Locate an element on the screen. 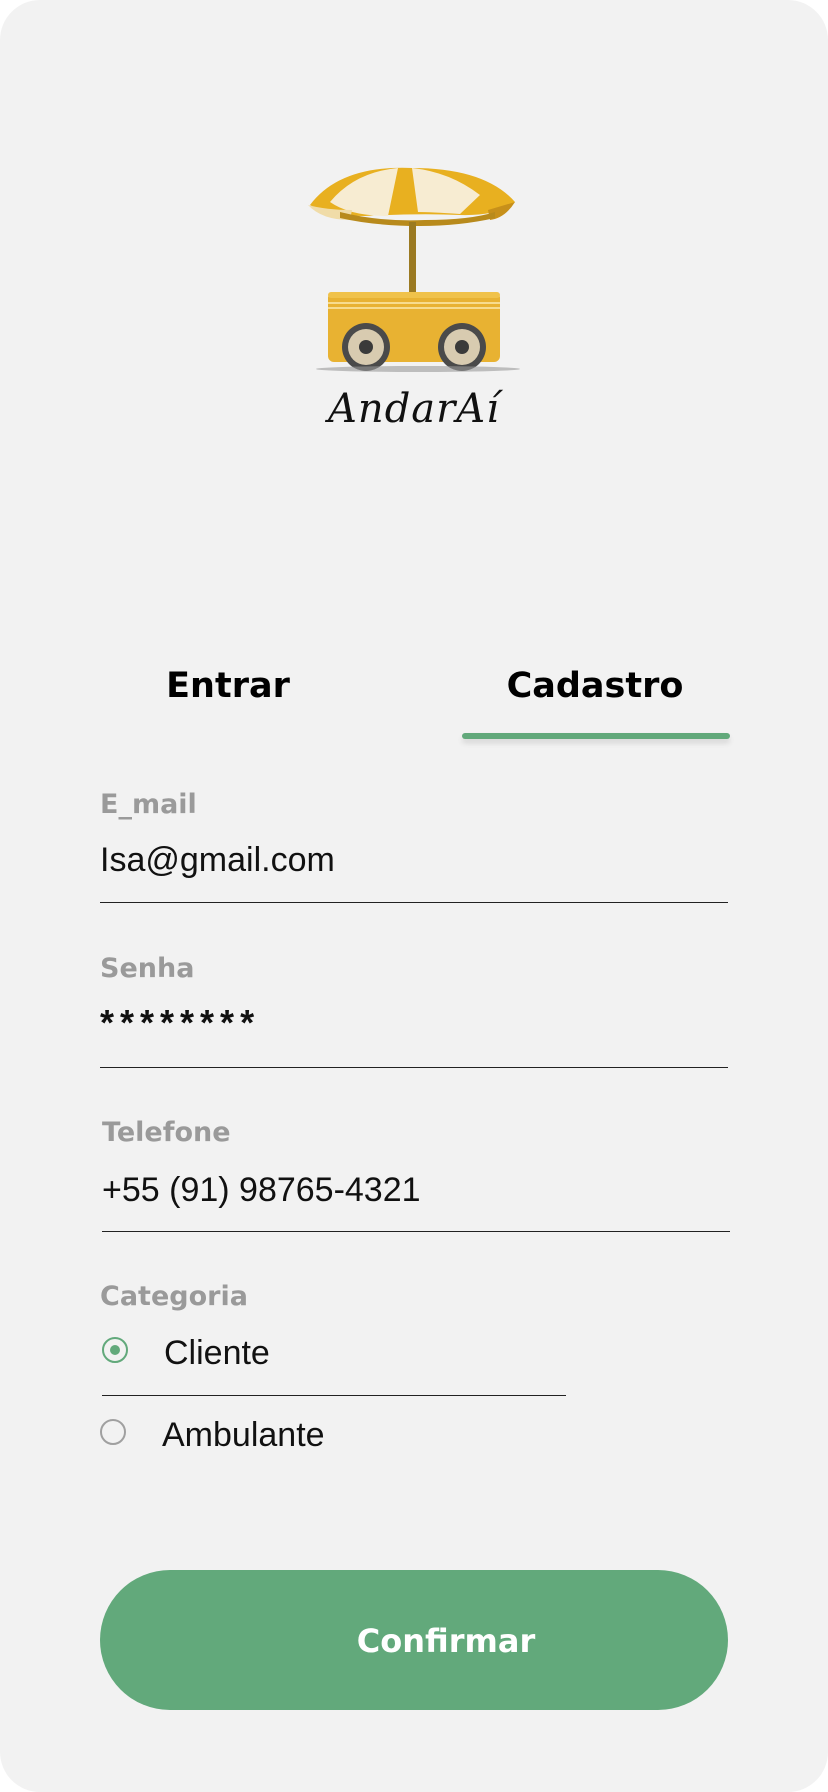 The height and width of the screenshot is (1792, 828). password-field is located at coordinates (410, 1023).